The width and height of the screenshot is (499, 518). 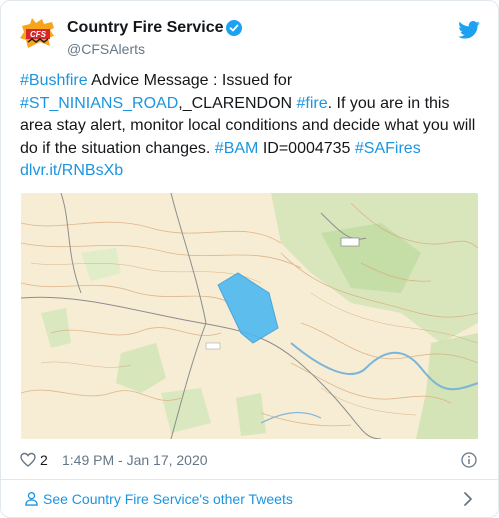 I want to click on like-count: 2, so click(x=44, y=460).